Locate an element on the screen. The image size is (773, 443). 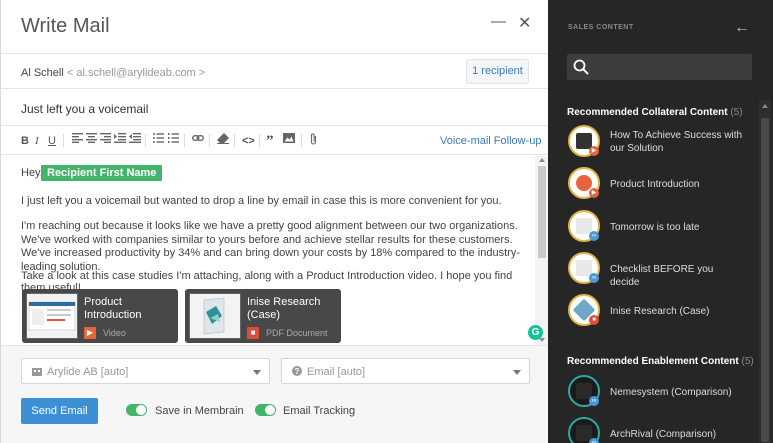
sender-select-value: Arylide AB [auto] is located at coordinates (88, 372).